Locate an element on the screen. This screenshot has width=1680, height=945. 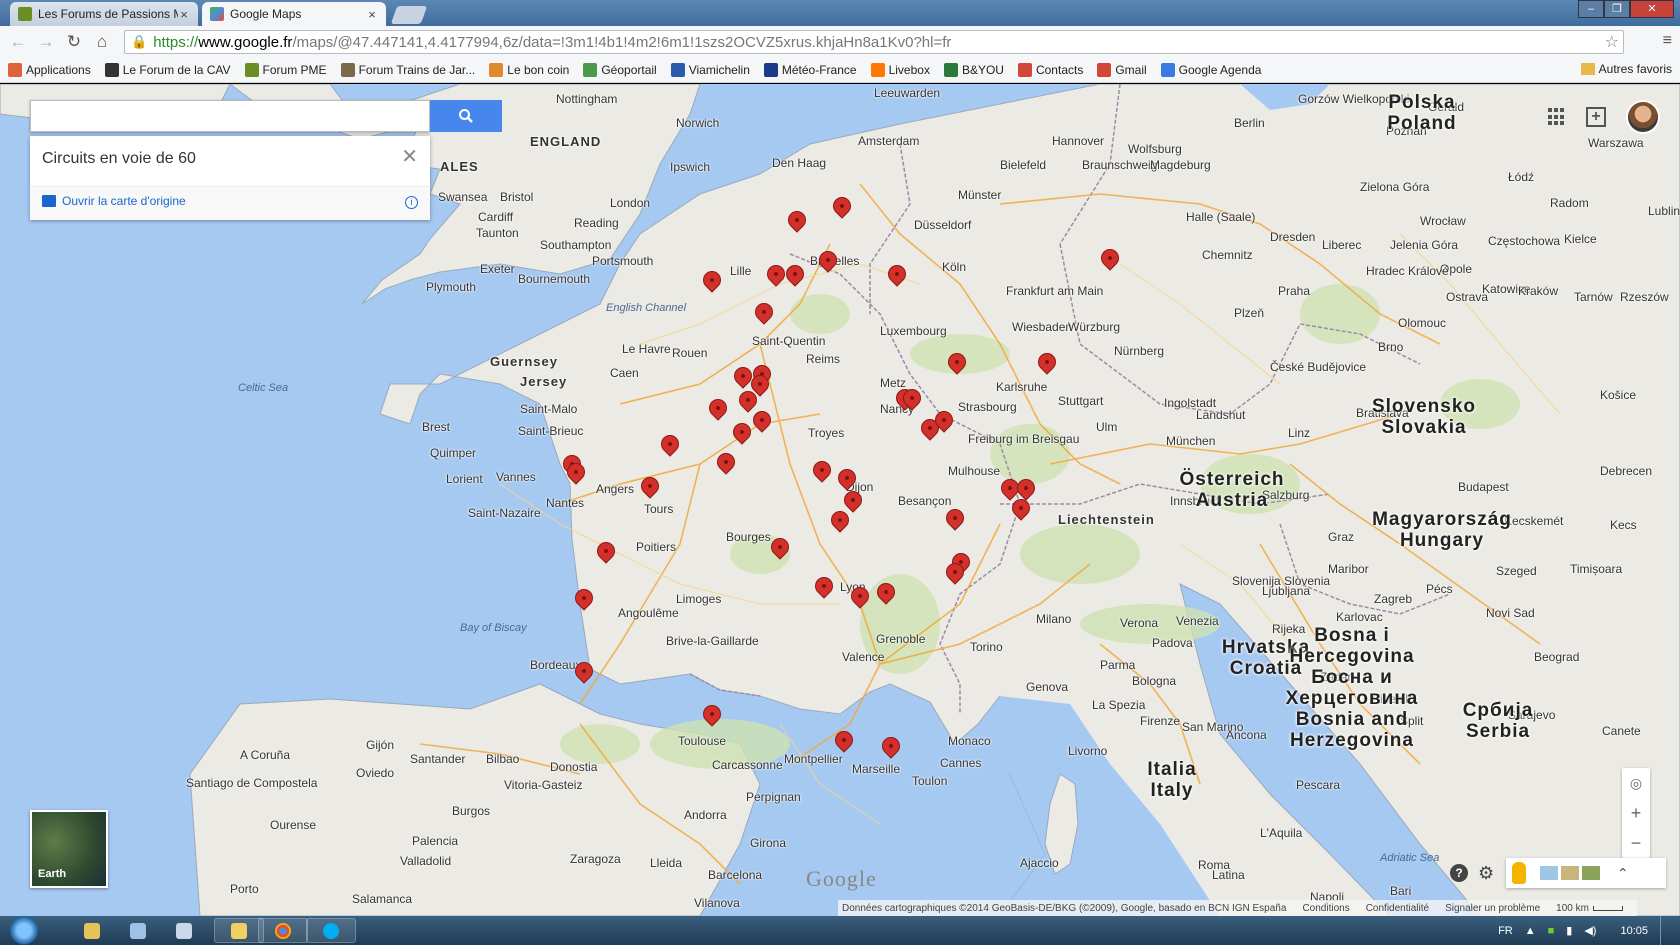
map-place-label: Caen is located at coordinates (624, 373).